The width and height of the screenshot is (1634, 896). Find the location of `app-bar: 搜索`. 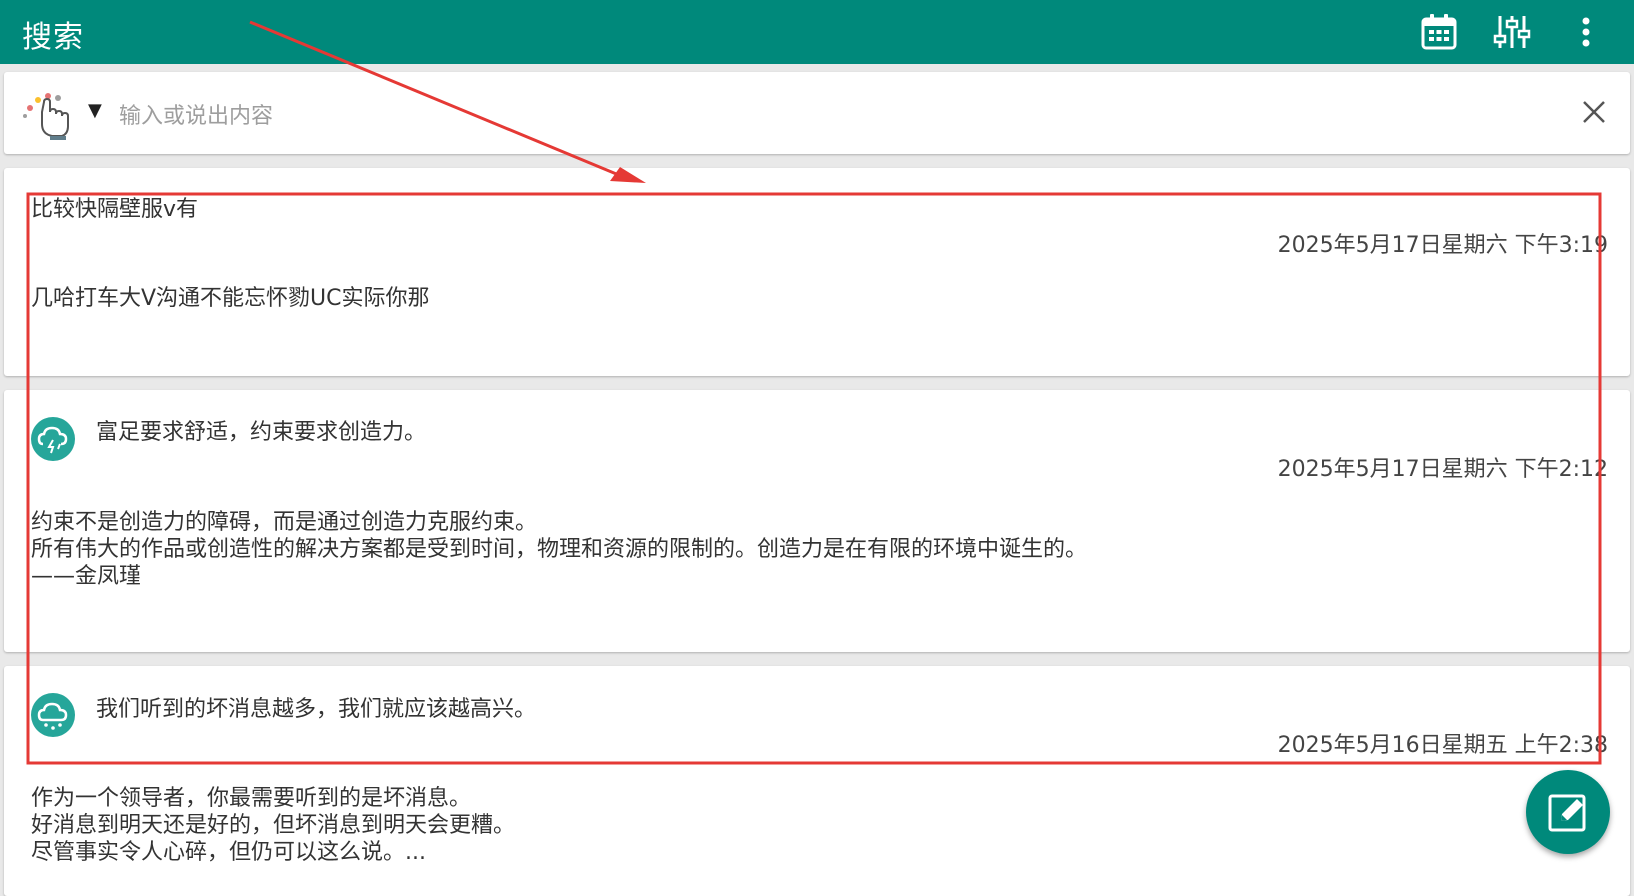

app-bar: 搜索 is located at coordinates (817, 32).